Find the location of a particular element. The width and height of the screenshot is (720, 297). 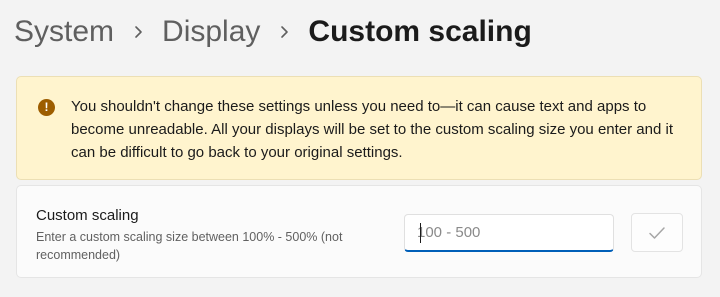

page-title: Custom scaling is located at coordinates (420, 31).